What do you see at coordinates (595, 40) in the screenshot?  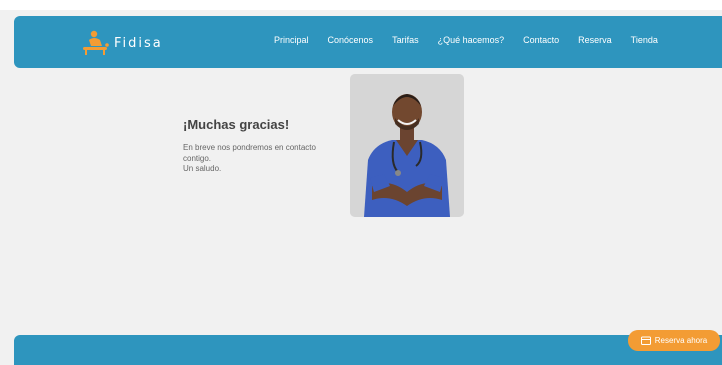 I see `nav-item-reserva: Reserva` at bounding box center [595, 40].